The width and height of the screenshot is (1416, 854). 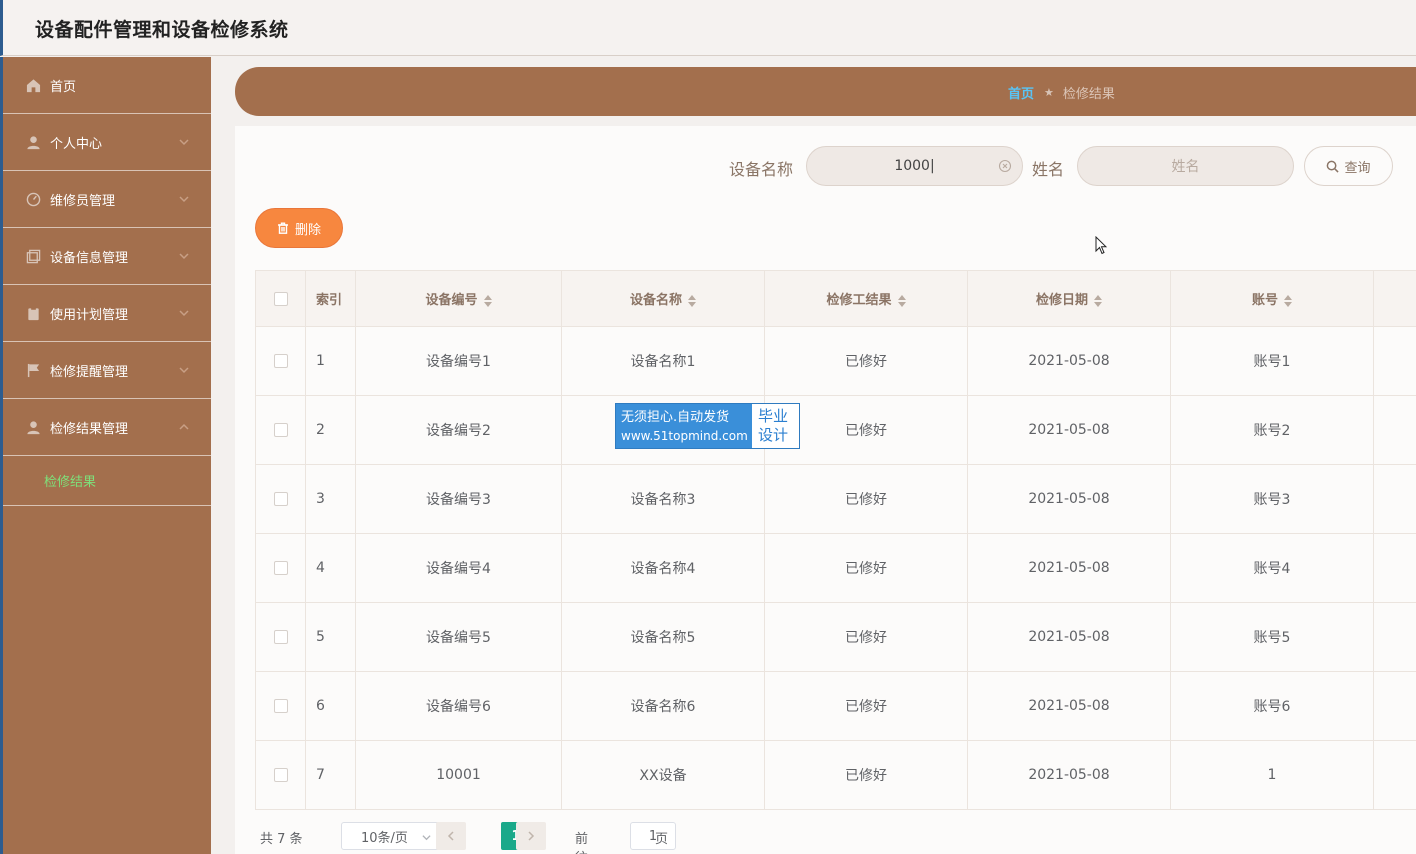 I want to click on sidebar-item-device-info: 设备信息管理, so click(x=107, y=256).